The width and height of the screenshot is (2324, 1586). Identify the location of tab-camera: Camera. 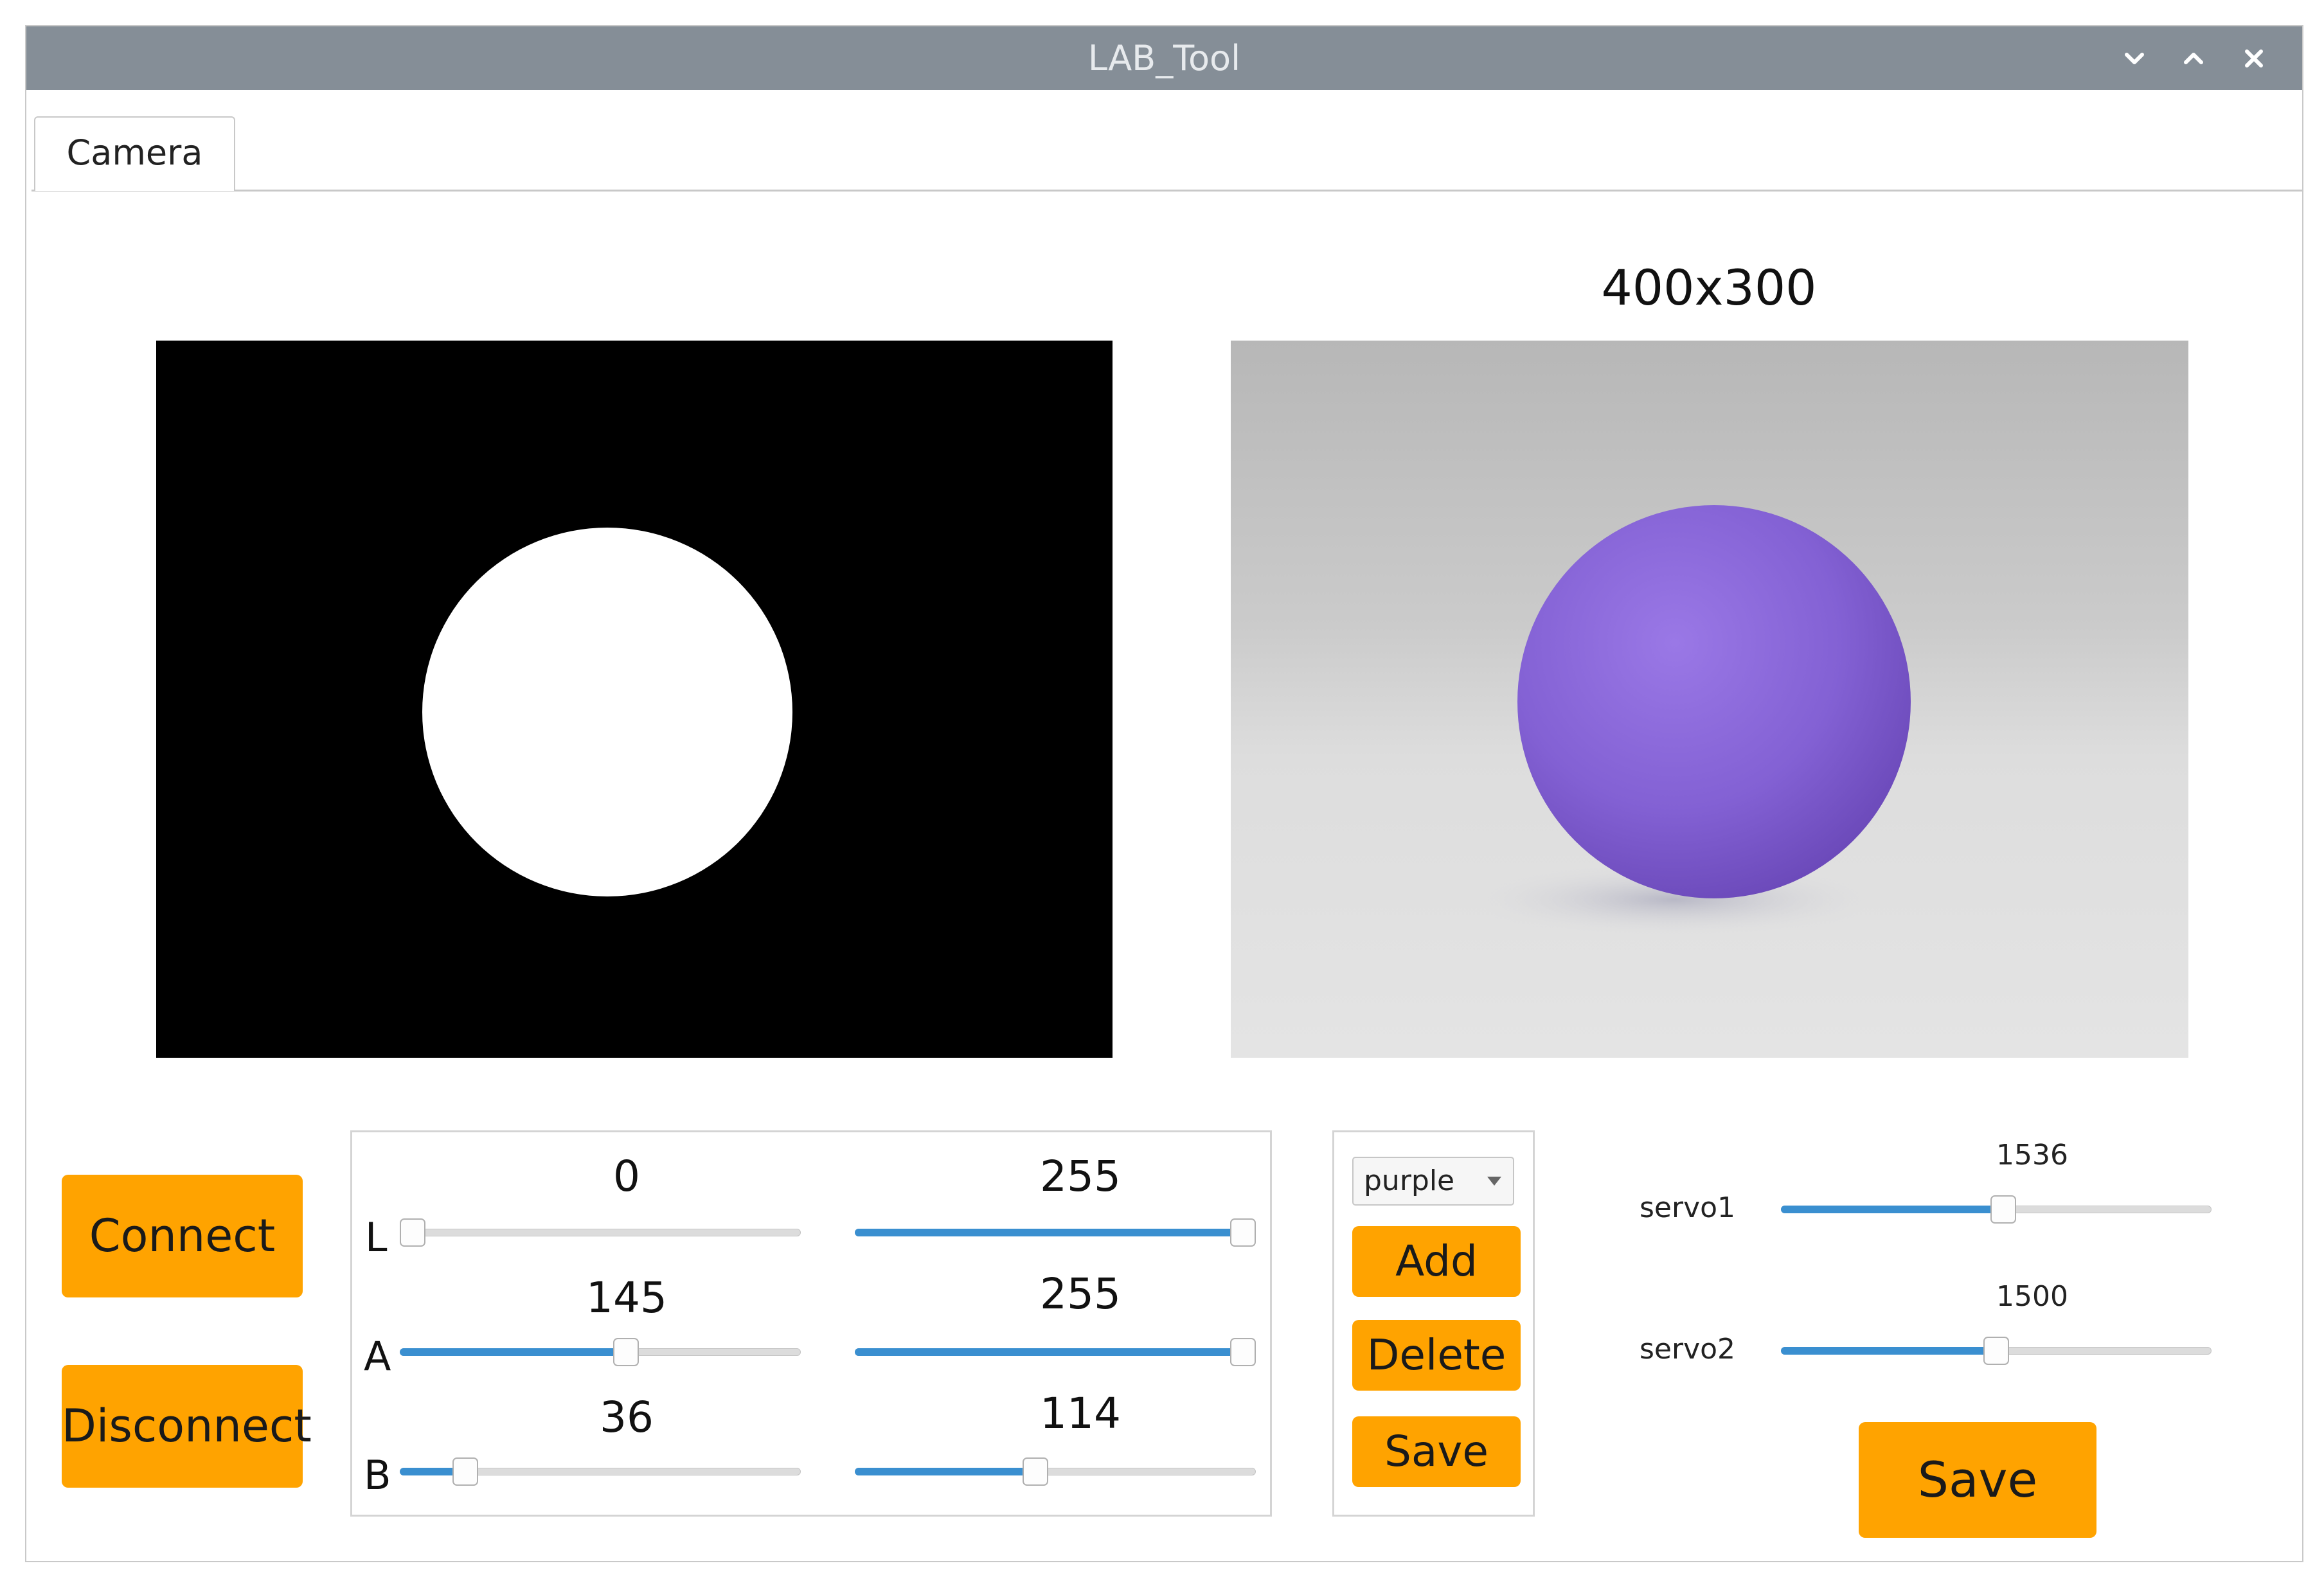
(135, 153).